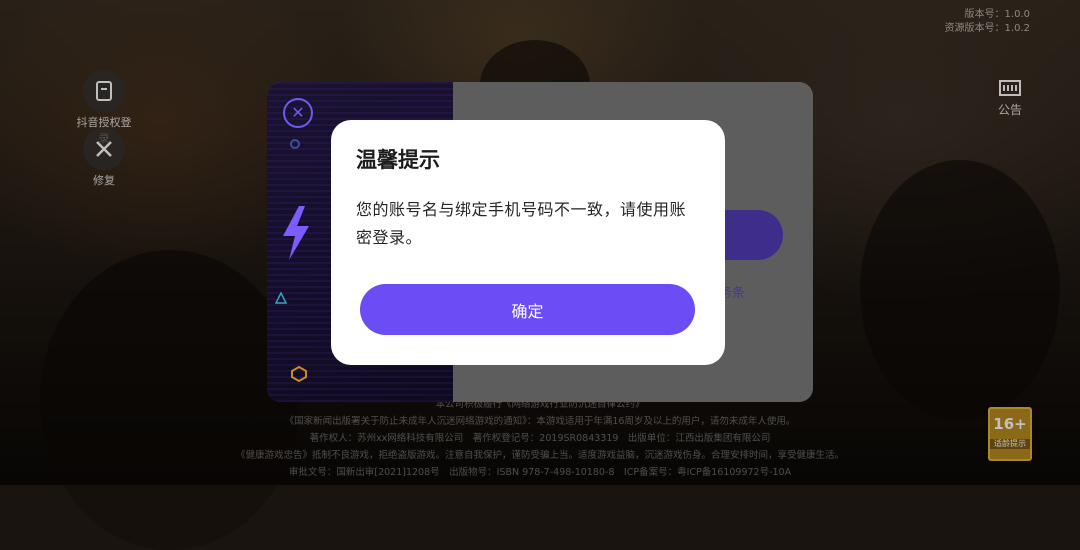 This screenshot has width=1080, height=550. Describe the element at coordinates (1010, 444) in the screenshot. I see `age-rating-label: 适龄提示` at that location.